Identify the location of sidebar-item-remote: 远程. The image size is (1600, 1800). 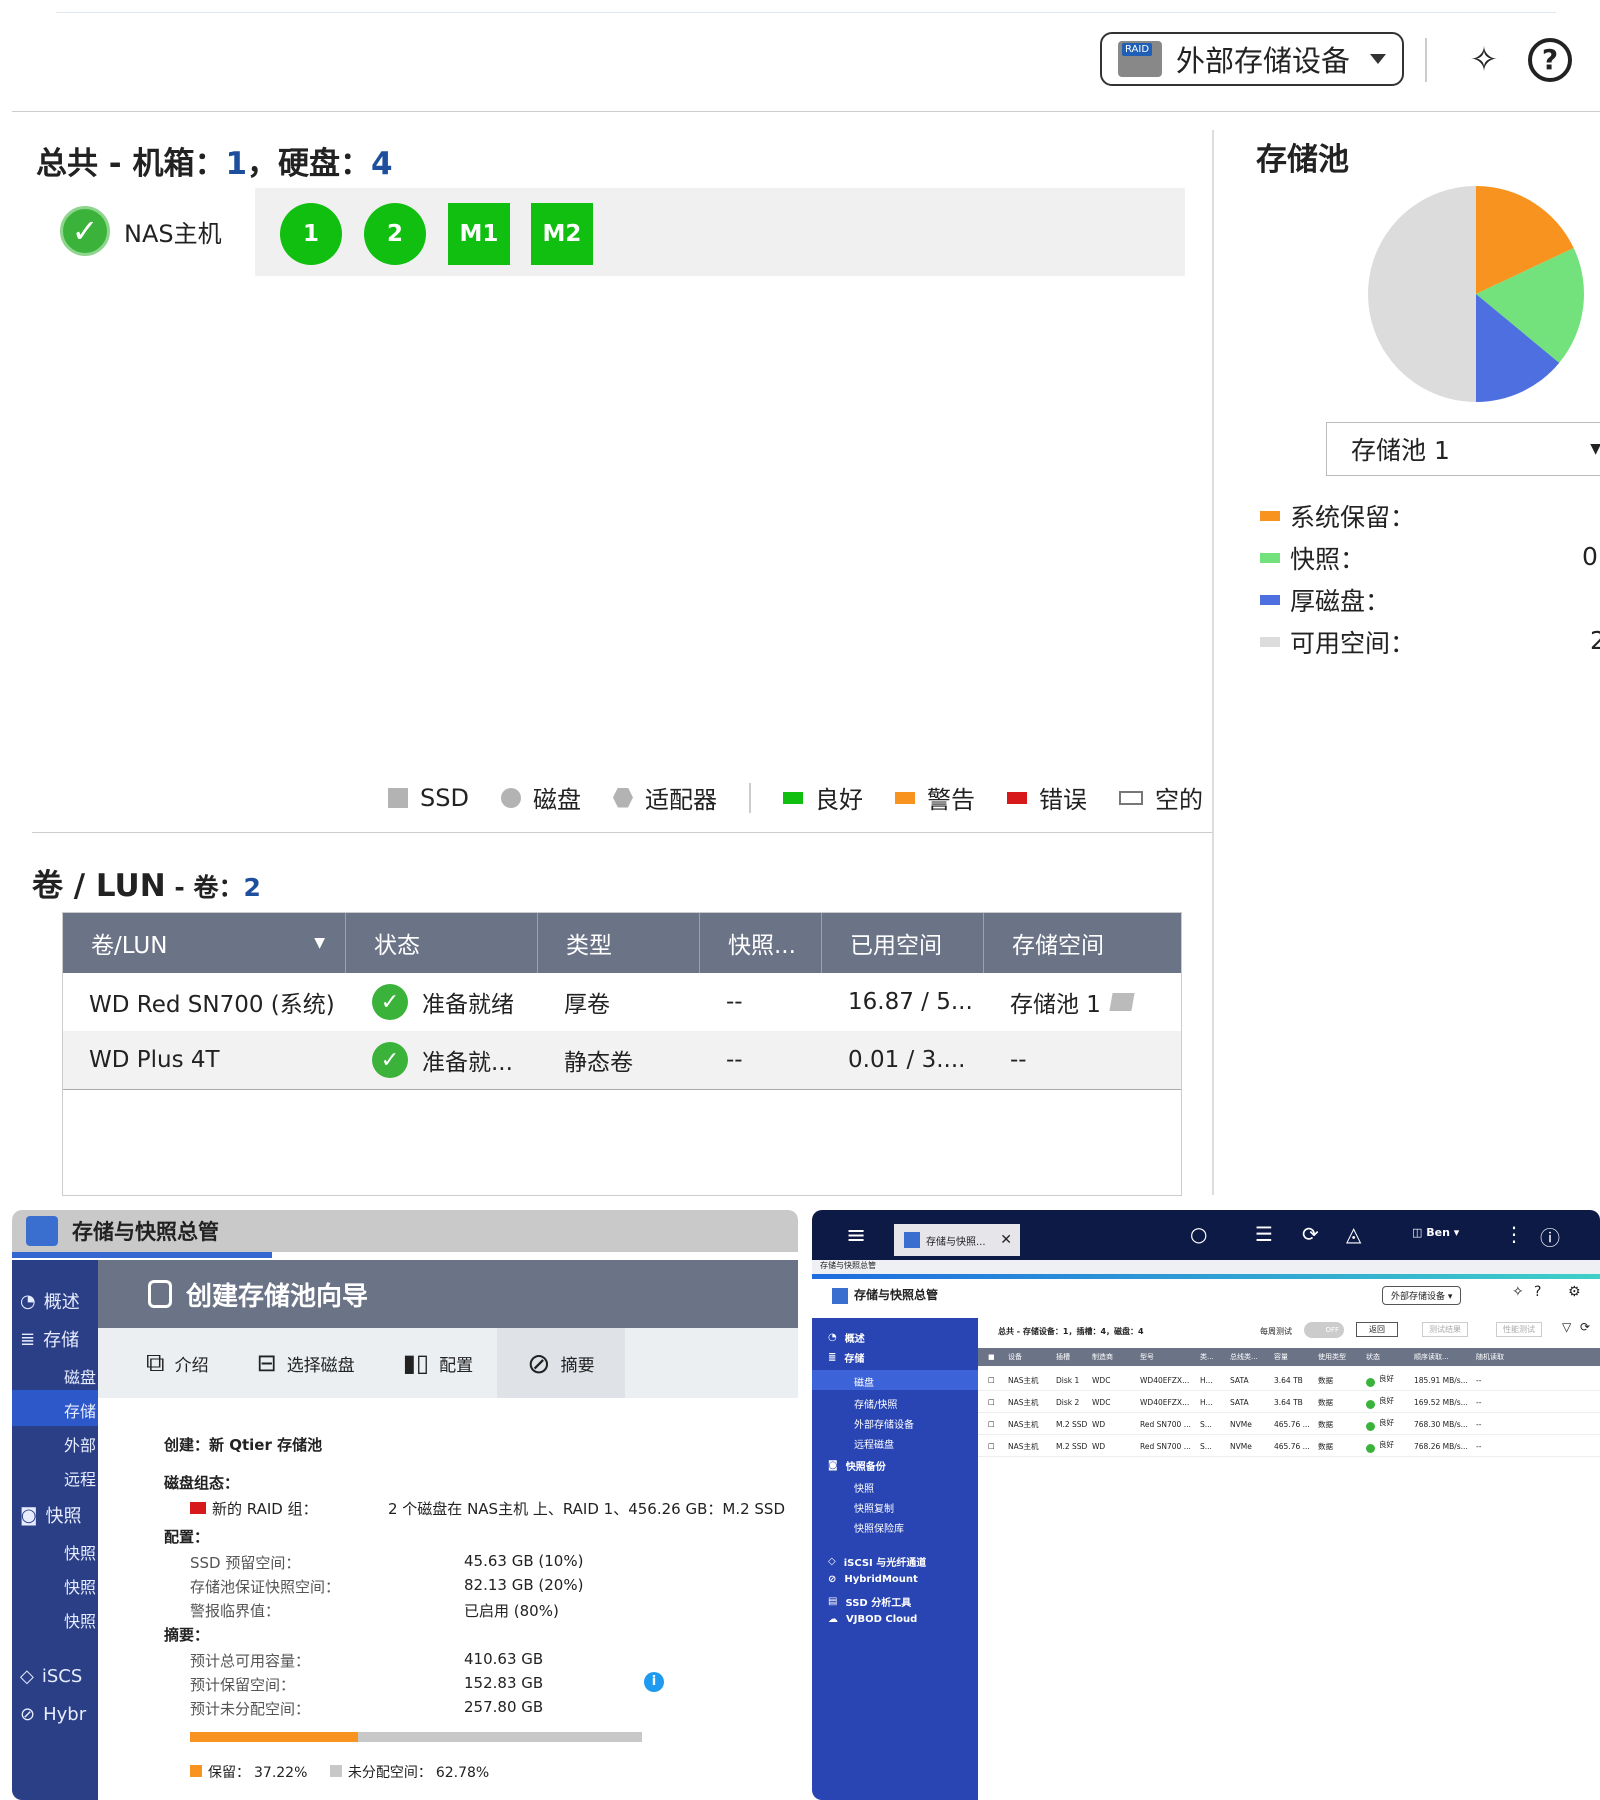
(80, 1478).